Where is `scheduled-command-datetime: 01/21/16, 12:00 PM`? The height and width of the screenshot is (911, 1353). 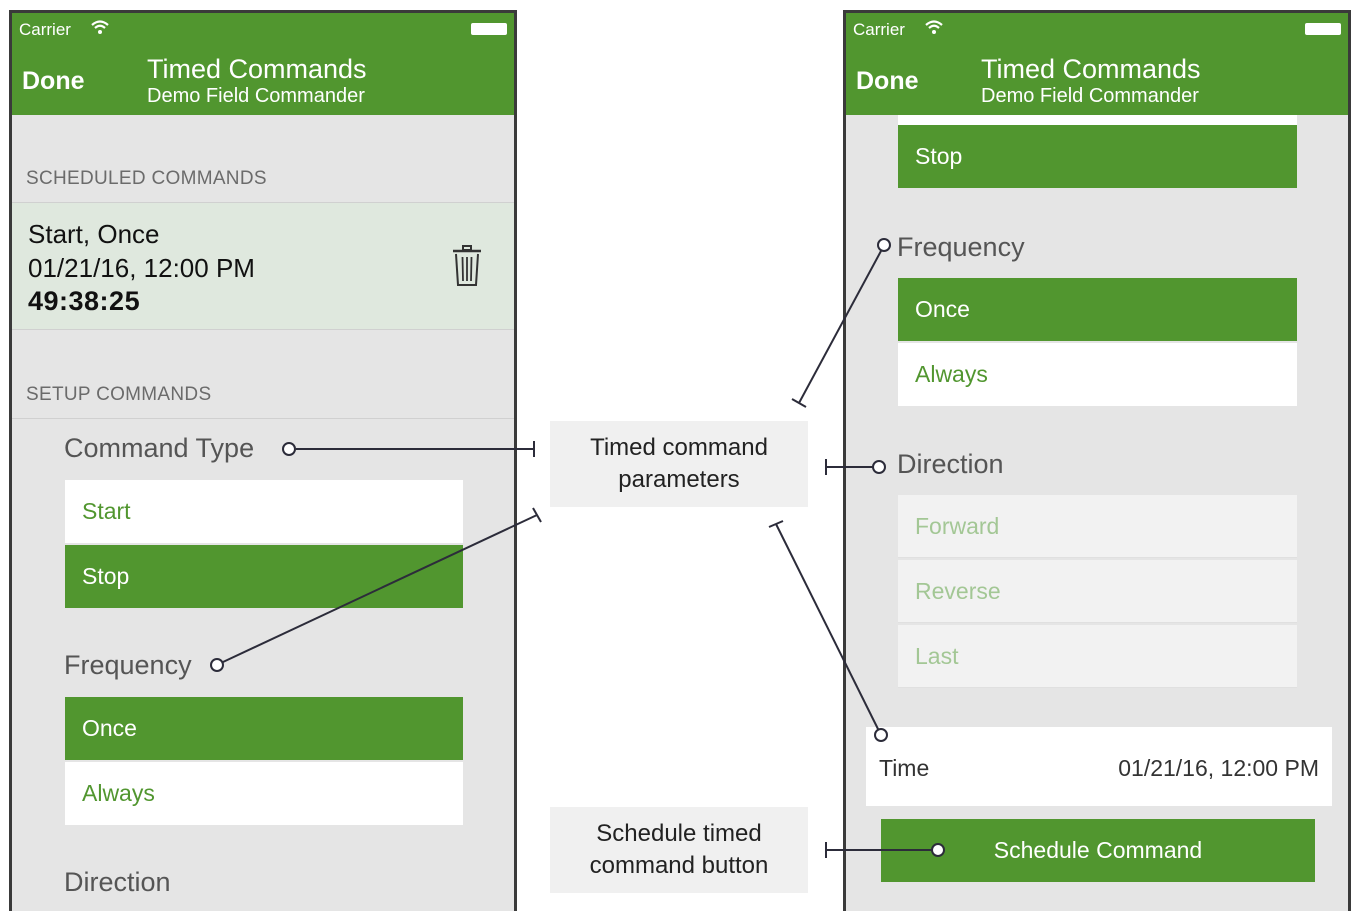
scheduled-command-datetime: 01/21/16, 12:00 PM is located at coordinates (141, 268).